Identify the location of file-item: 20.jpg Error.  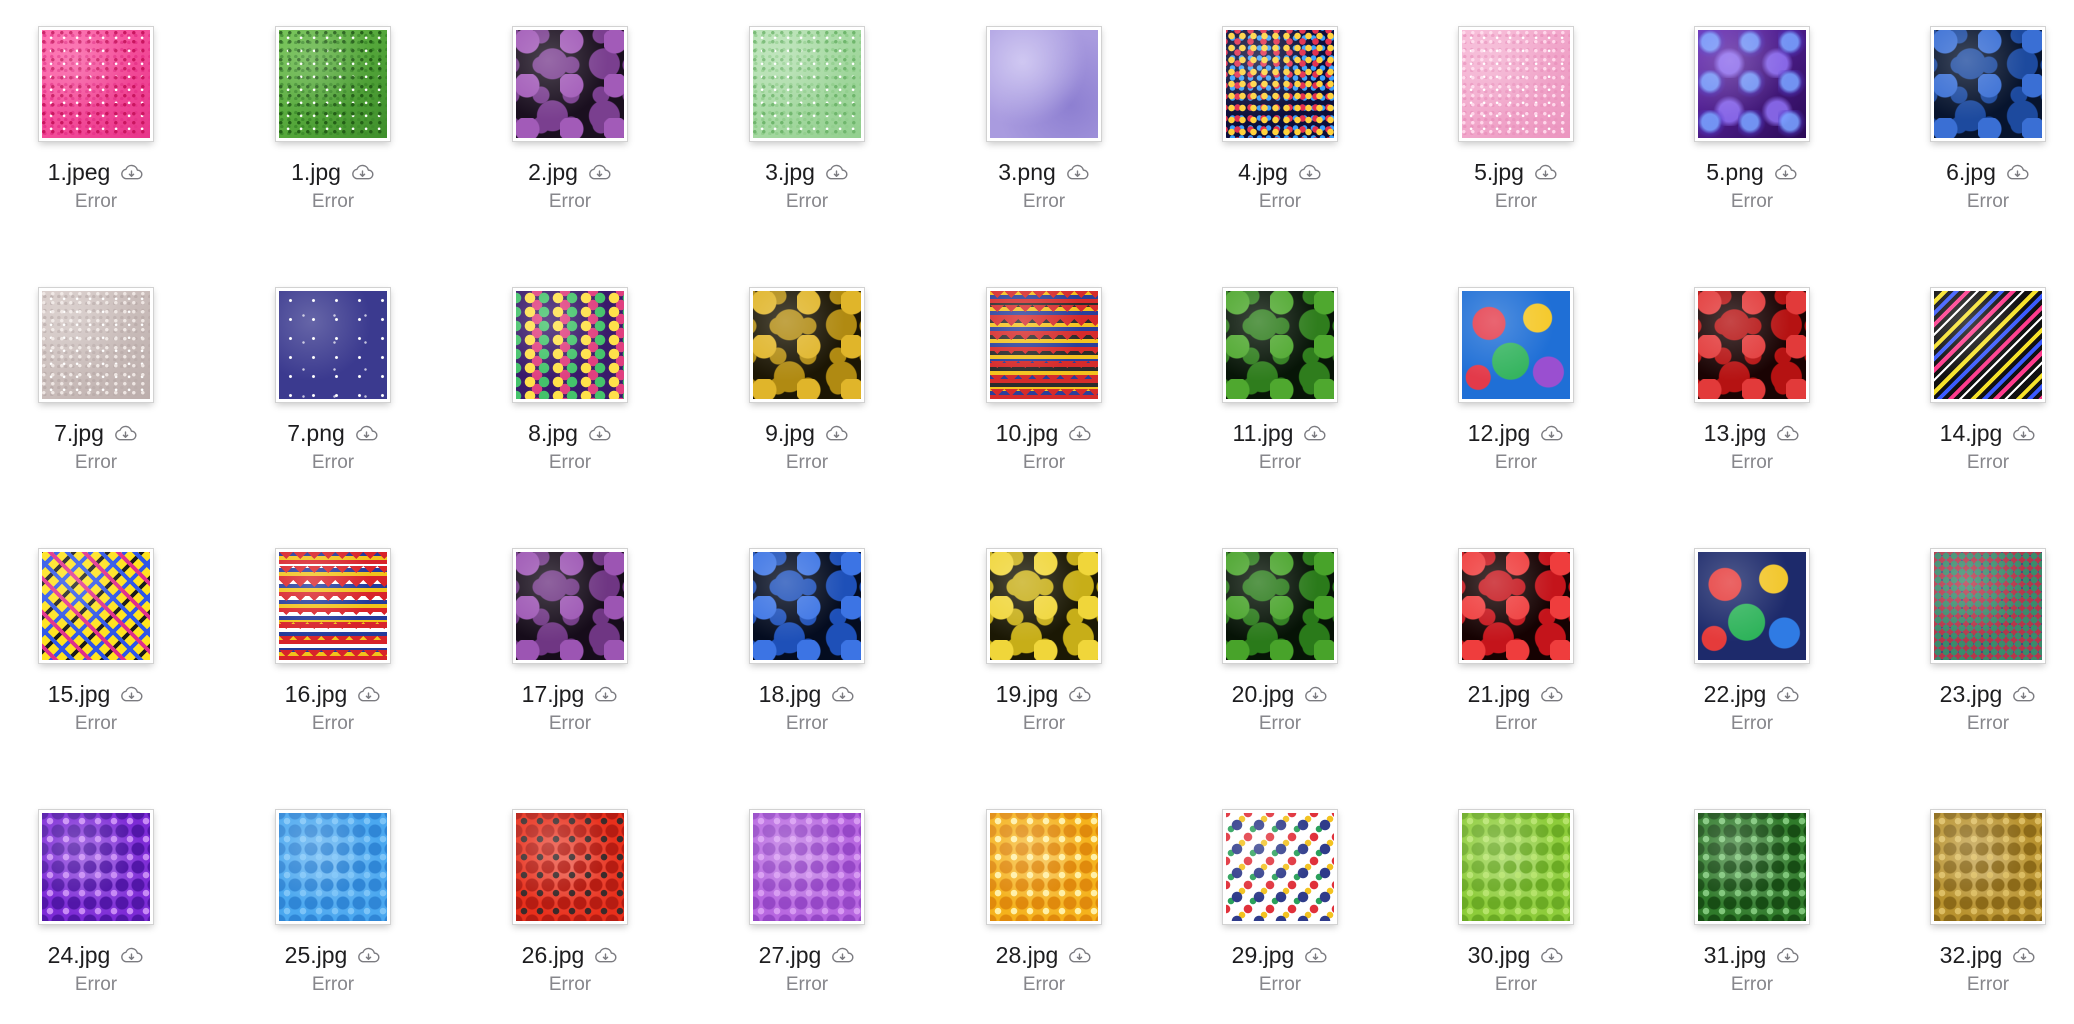
(1280, 659).